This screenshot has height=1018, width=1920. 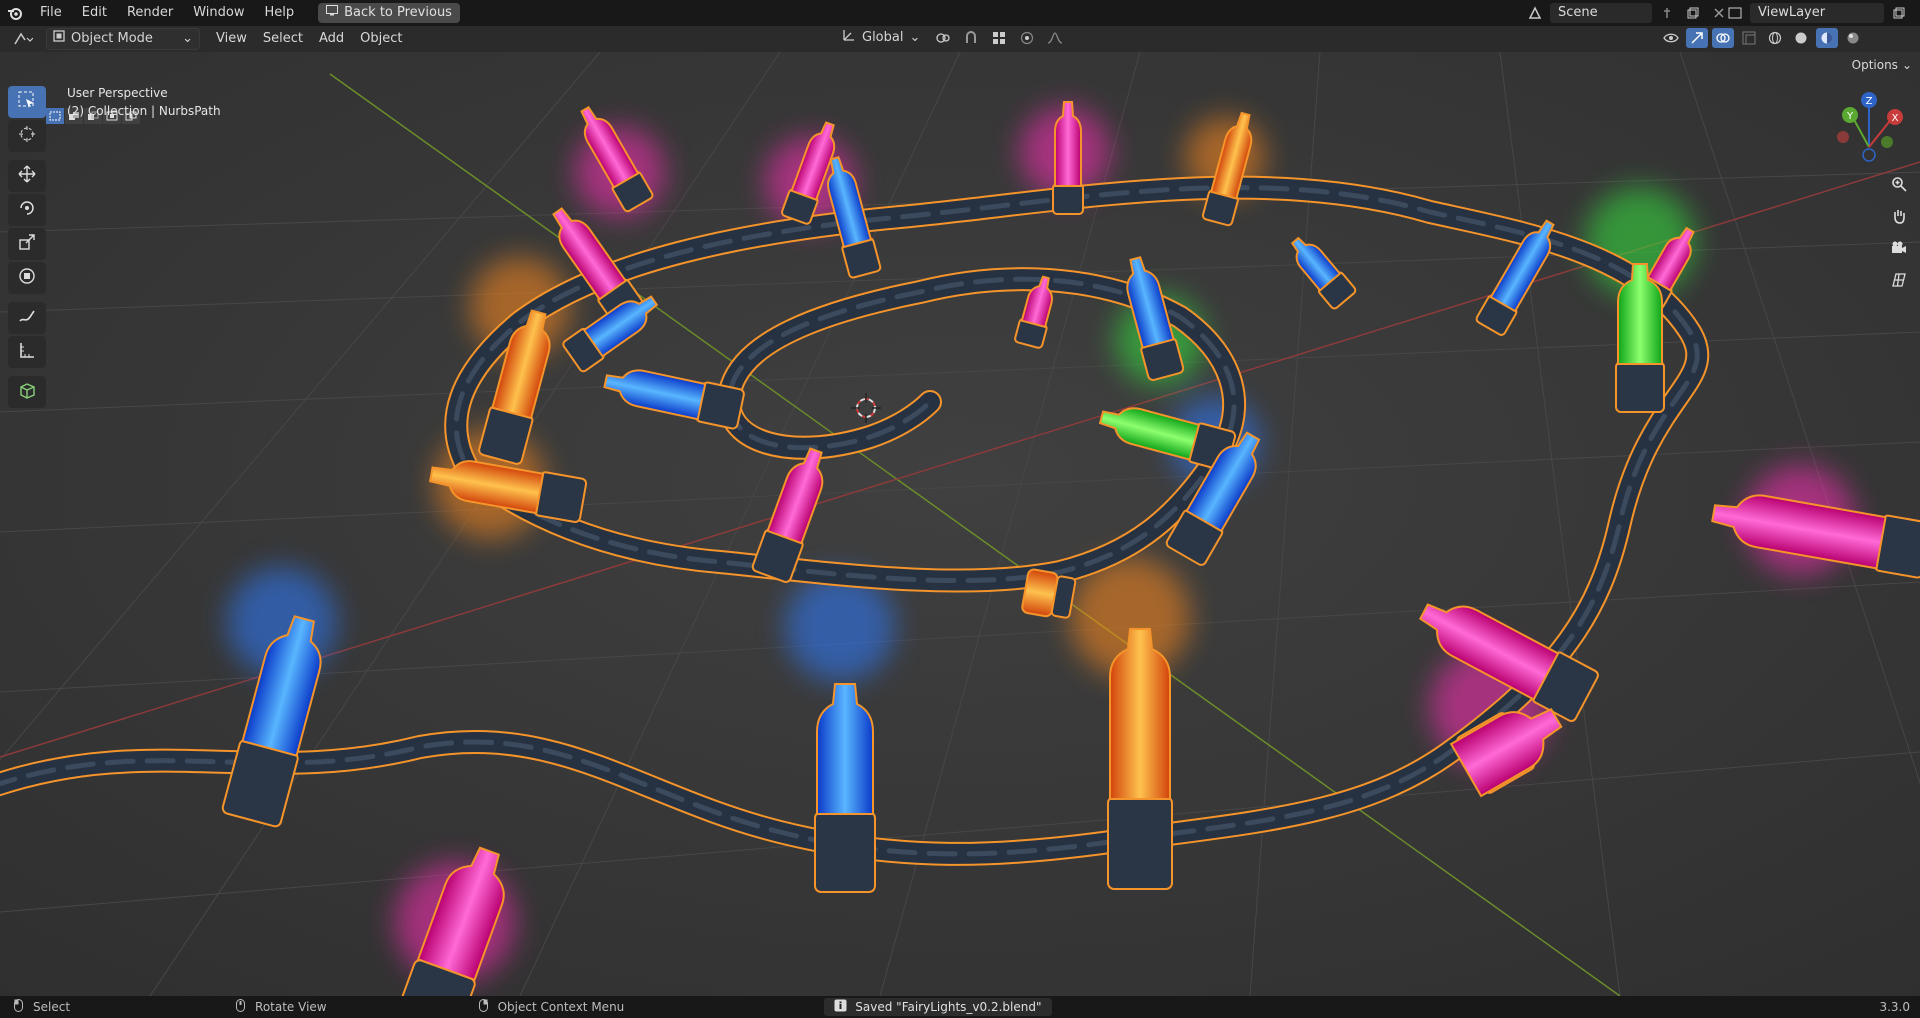 What do you see at coordinates (1853, 38) in the screenshot?
I see `rendered-shading-icon` at bounding box center [1853, 38].